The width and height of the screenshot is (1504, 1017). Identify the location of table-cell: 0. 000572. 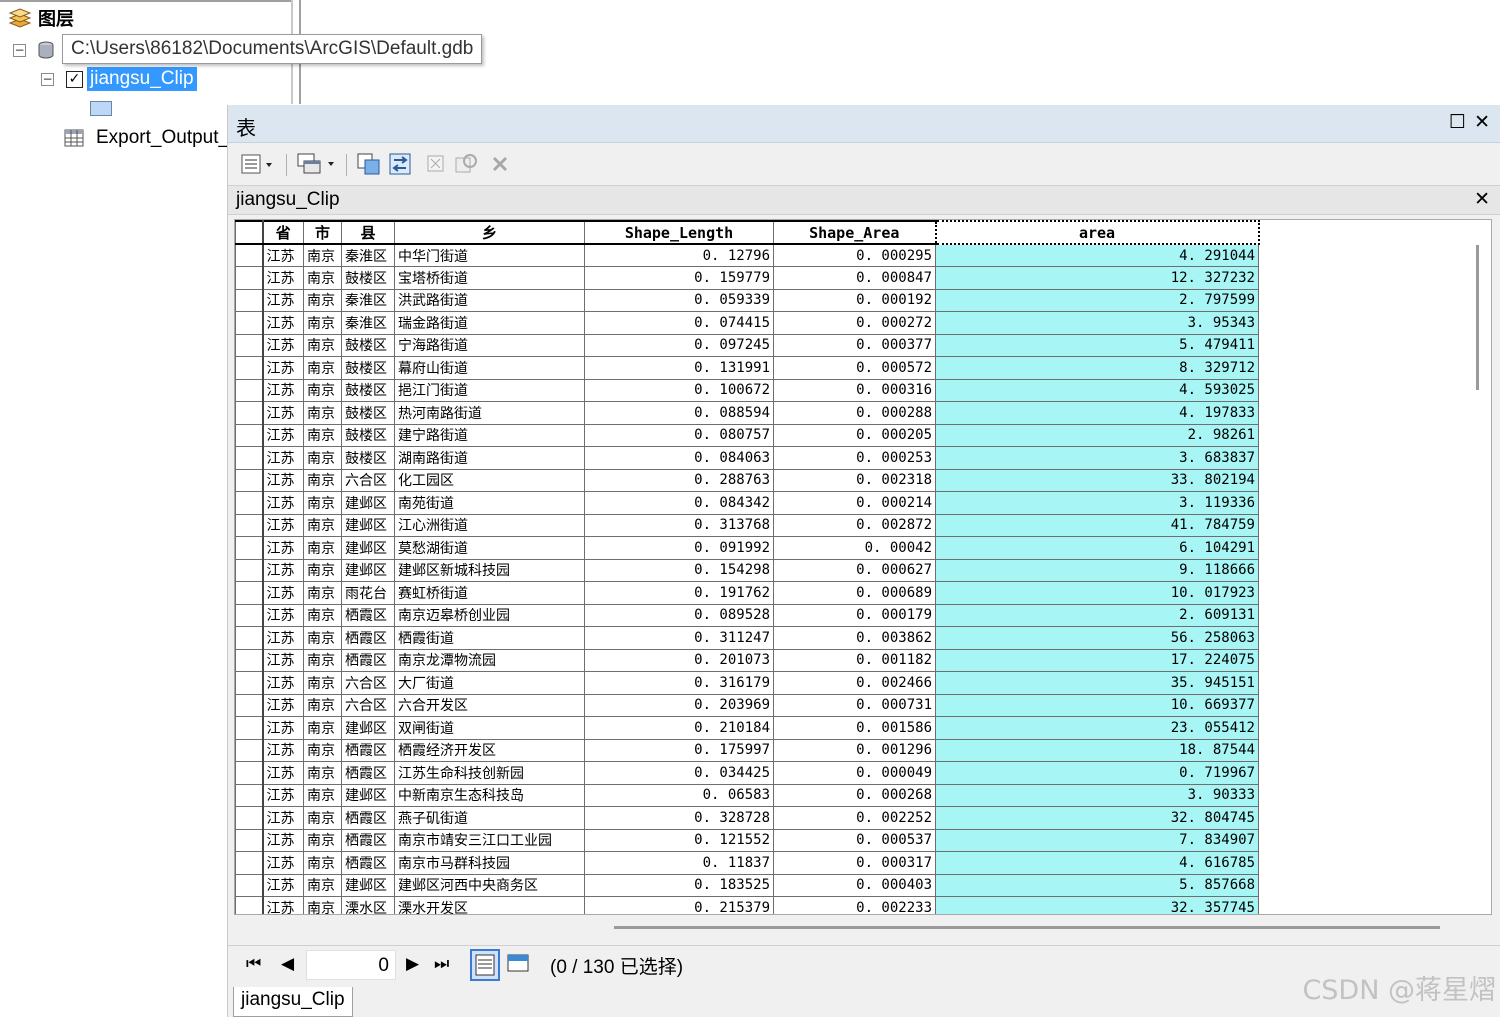
(854, 368).